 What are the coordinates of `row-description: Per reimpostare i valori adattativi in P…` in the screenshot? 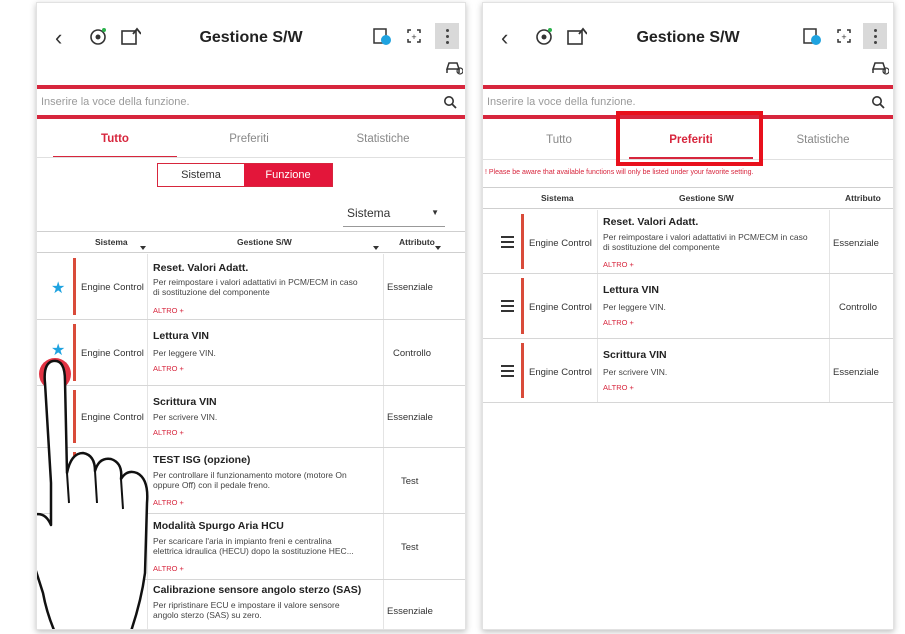 It's located at (255, 282).